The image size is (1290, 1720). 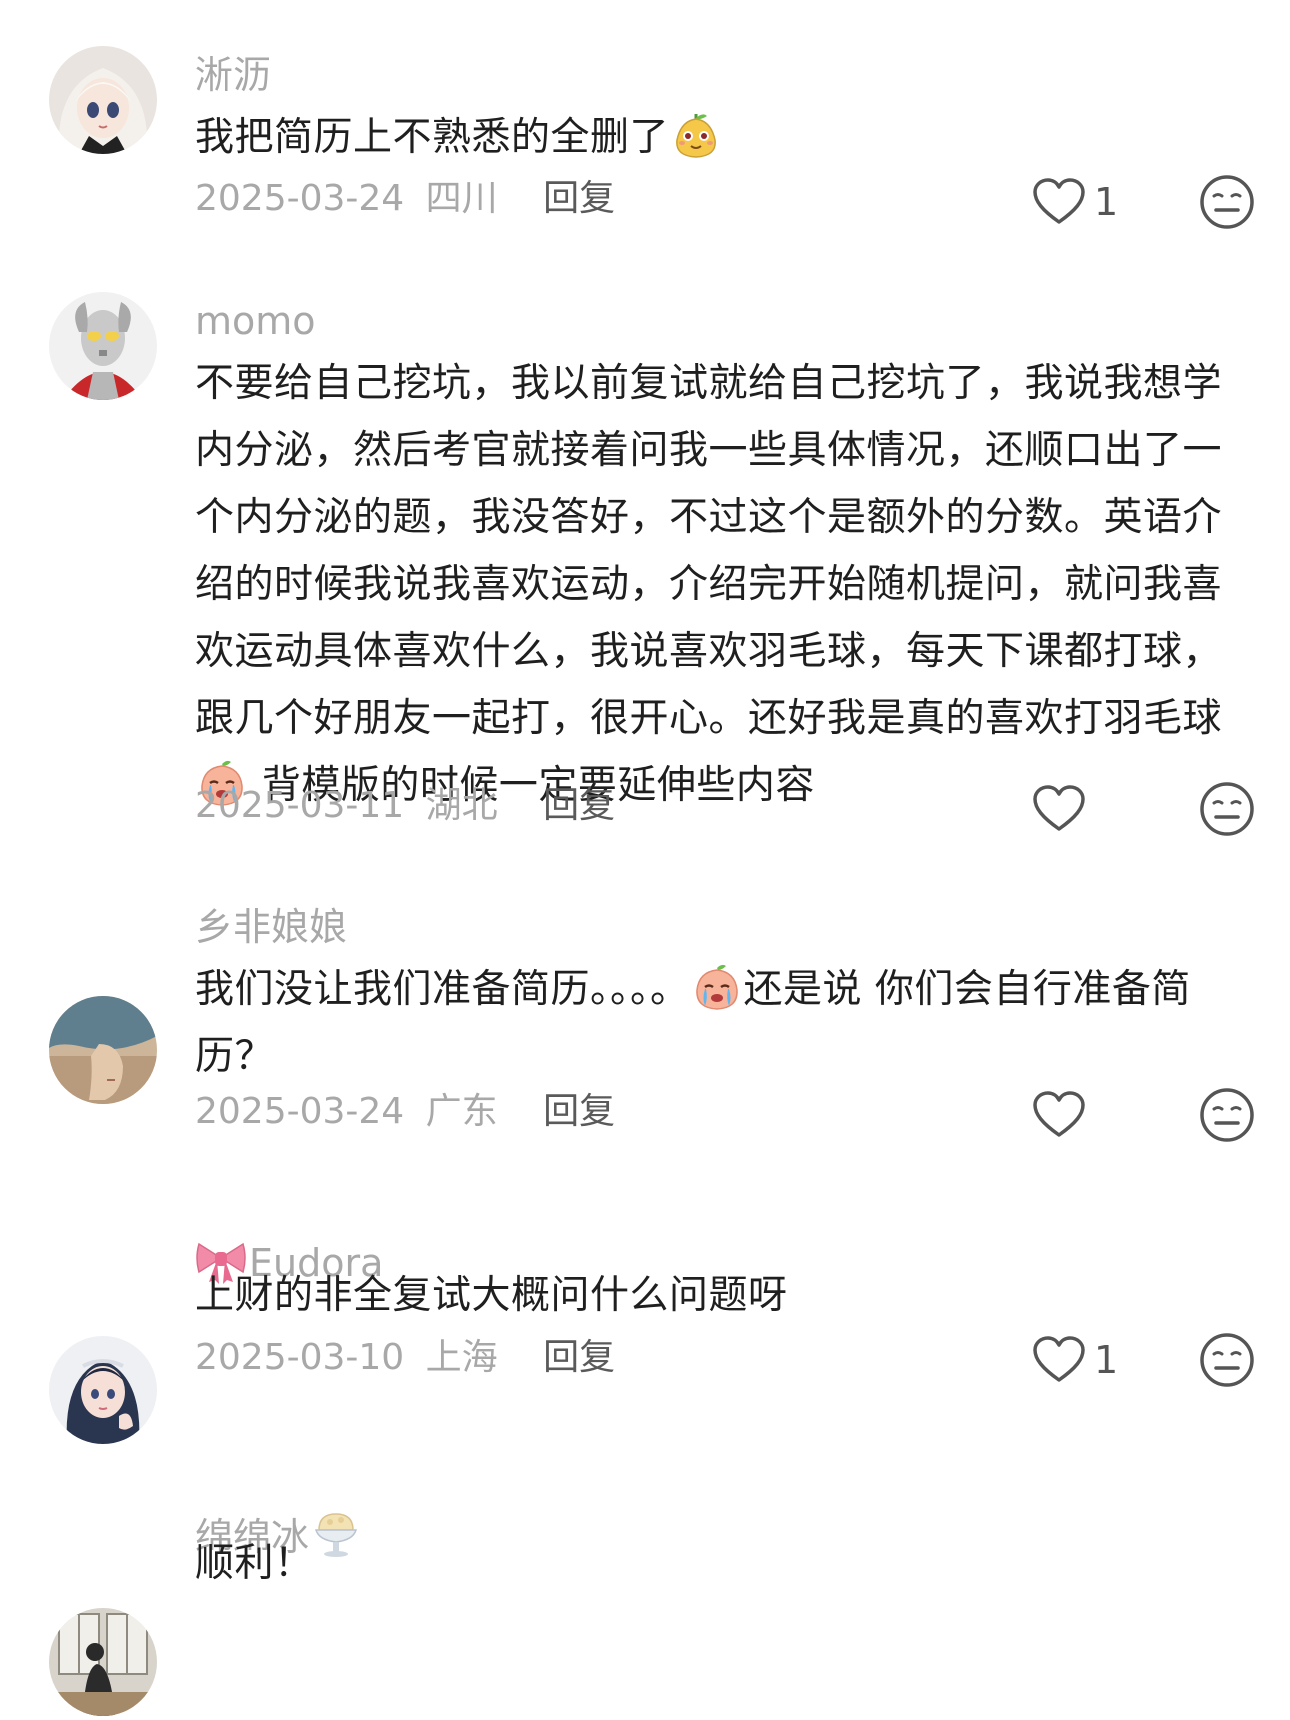 I want to click on comment-region: 湖北, so click(x=461, y=805).